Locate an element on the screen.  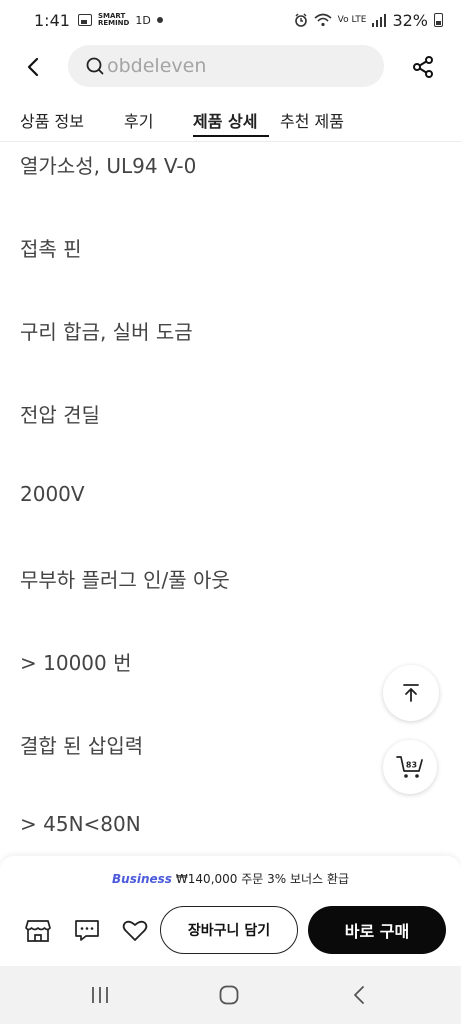
chat-button is located at coordinates (87, 931).